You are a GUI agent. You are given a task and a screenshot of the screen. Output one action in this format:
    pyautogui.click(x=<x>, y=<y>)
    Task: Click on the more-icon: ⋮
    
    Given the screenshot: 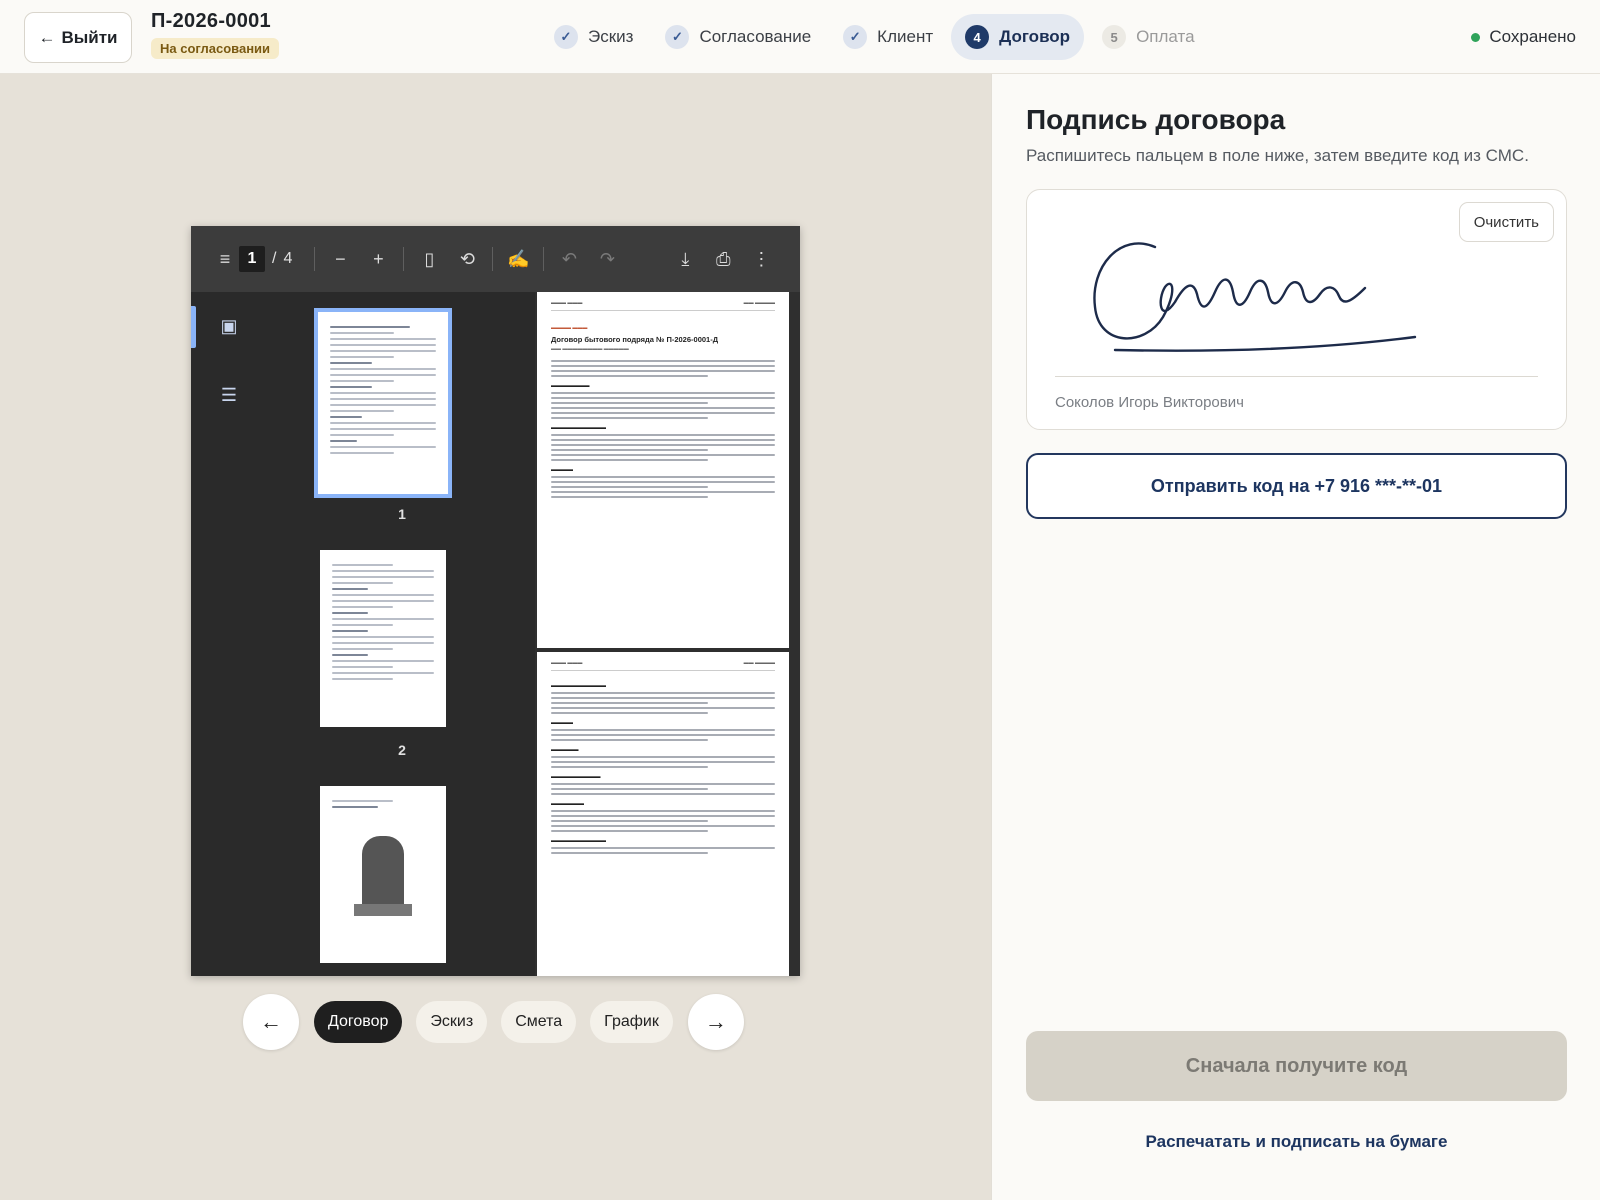 What is the action you would take?
    pyautogui.click(x=761, y=259)
    